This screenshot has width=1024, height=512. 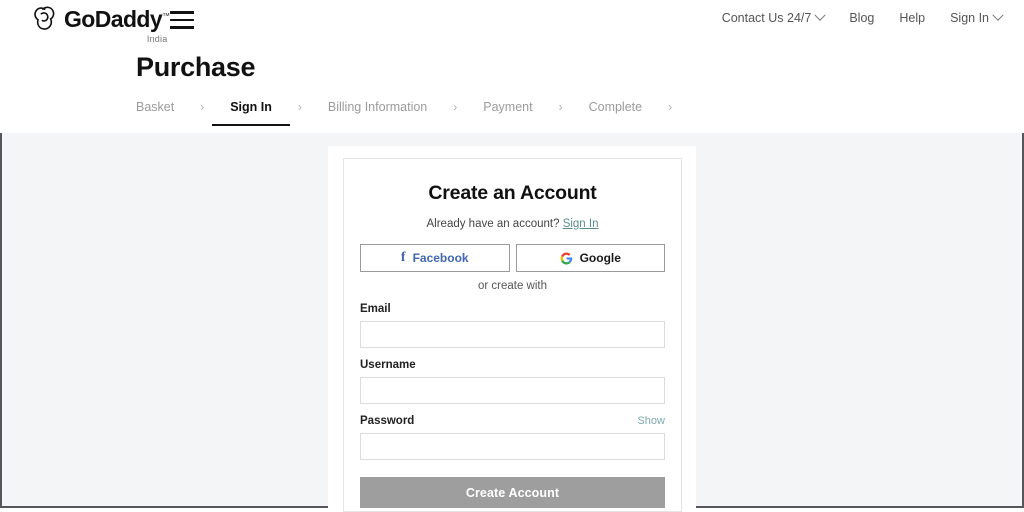 What do you see at coordinates (512, 421) in the screenshot?
I see `field-head-password: Password Show` at bounding box center [512, 421].